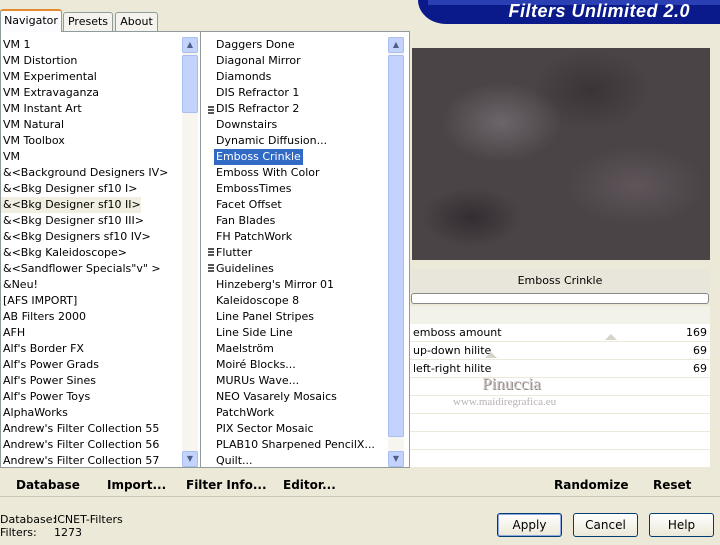 The height and width of the screenshot is (545, 720). Describe the element at coordinates (245, 125) in the screenshot. I see `filter-item: Downstairs` at that location.